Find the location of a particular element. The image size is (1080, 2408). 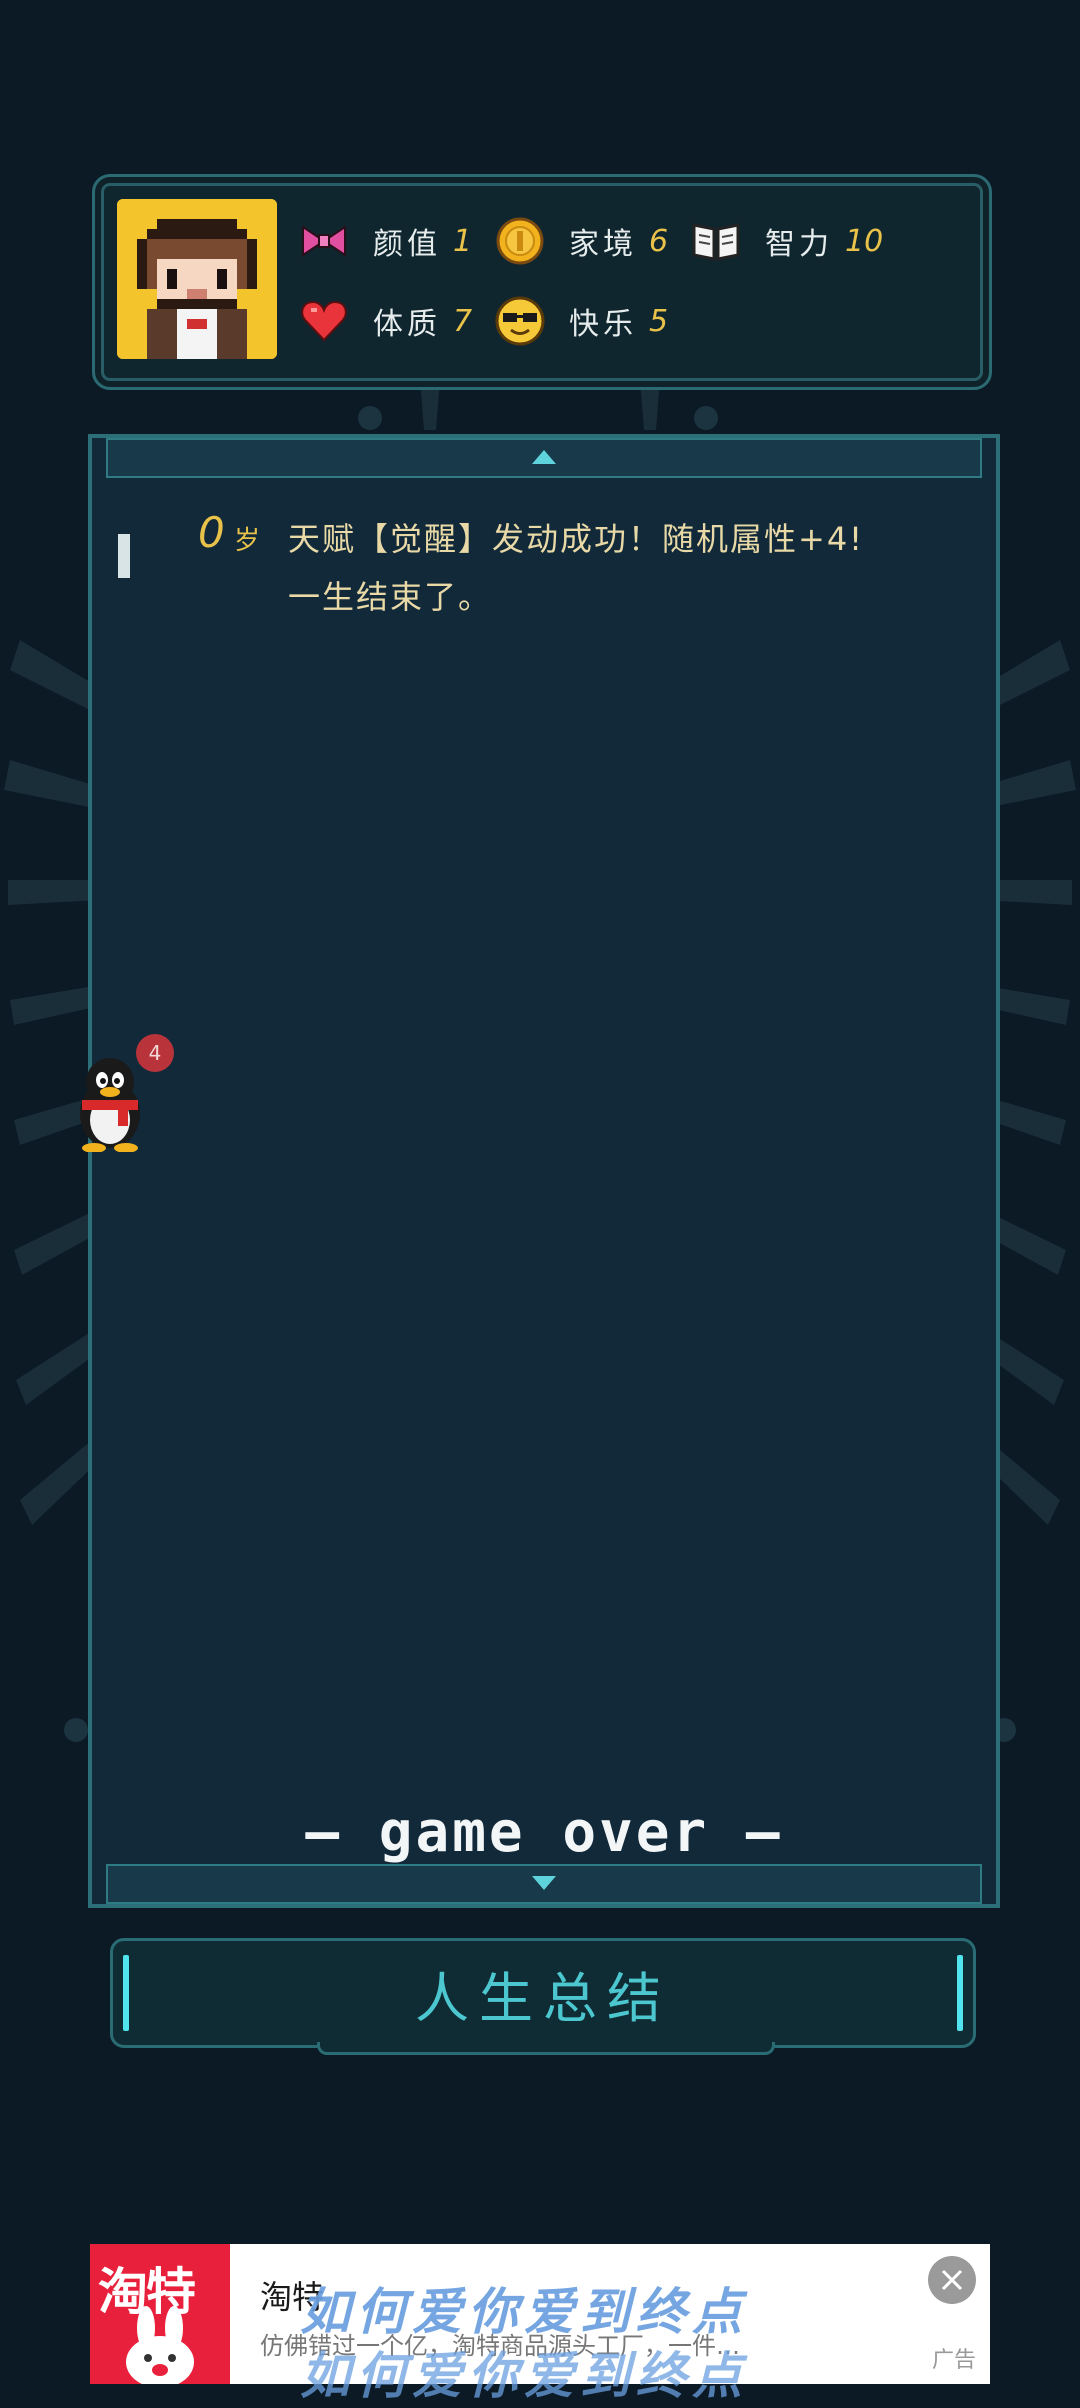

stat-family: 家境 6 is located at coordinates (580, 241).